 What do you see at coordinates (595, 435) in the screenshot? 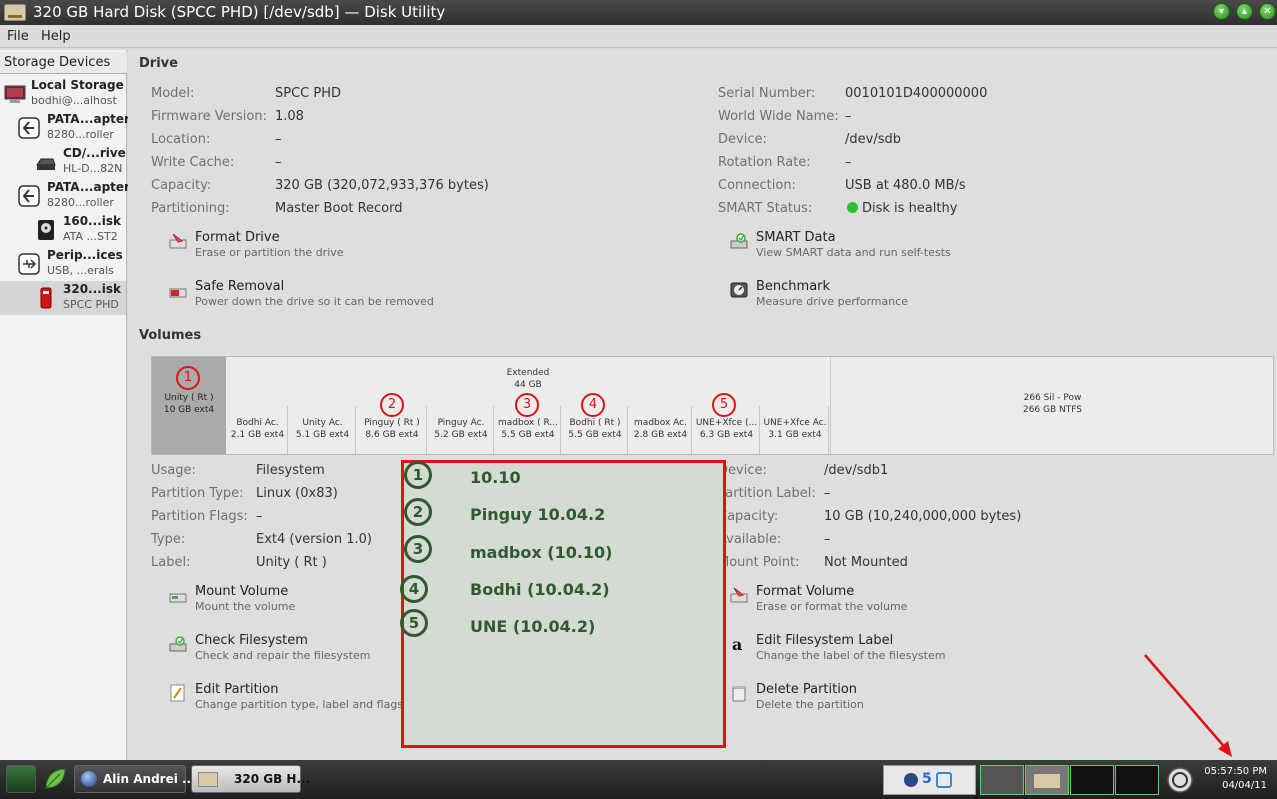
I see `volume-size: 5.5 GB ext4` at bounding box center [595, 435].